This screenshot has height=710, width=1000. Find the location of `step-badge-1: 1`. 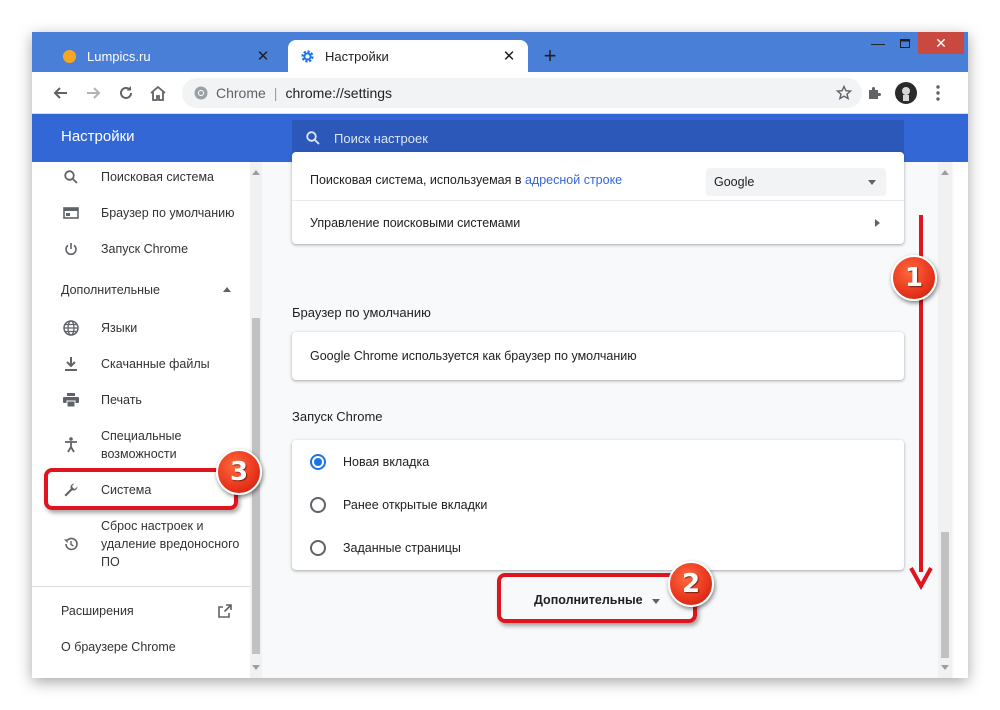

step-badge-1: 1 is located at coordinates (914, 278).